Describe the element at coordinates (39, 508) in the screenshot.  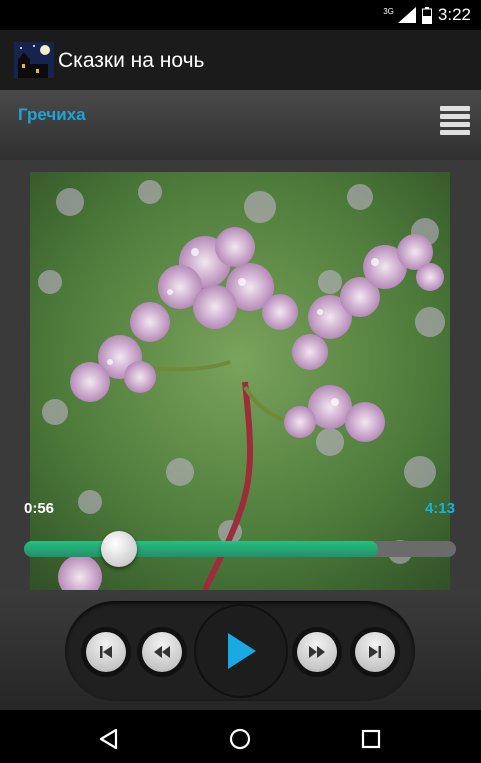
I see `elapsed-time: 0:56` at that location.